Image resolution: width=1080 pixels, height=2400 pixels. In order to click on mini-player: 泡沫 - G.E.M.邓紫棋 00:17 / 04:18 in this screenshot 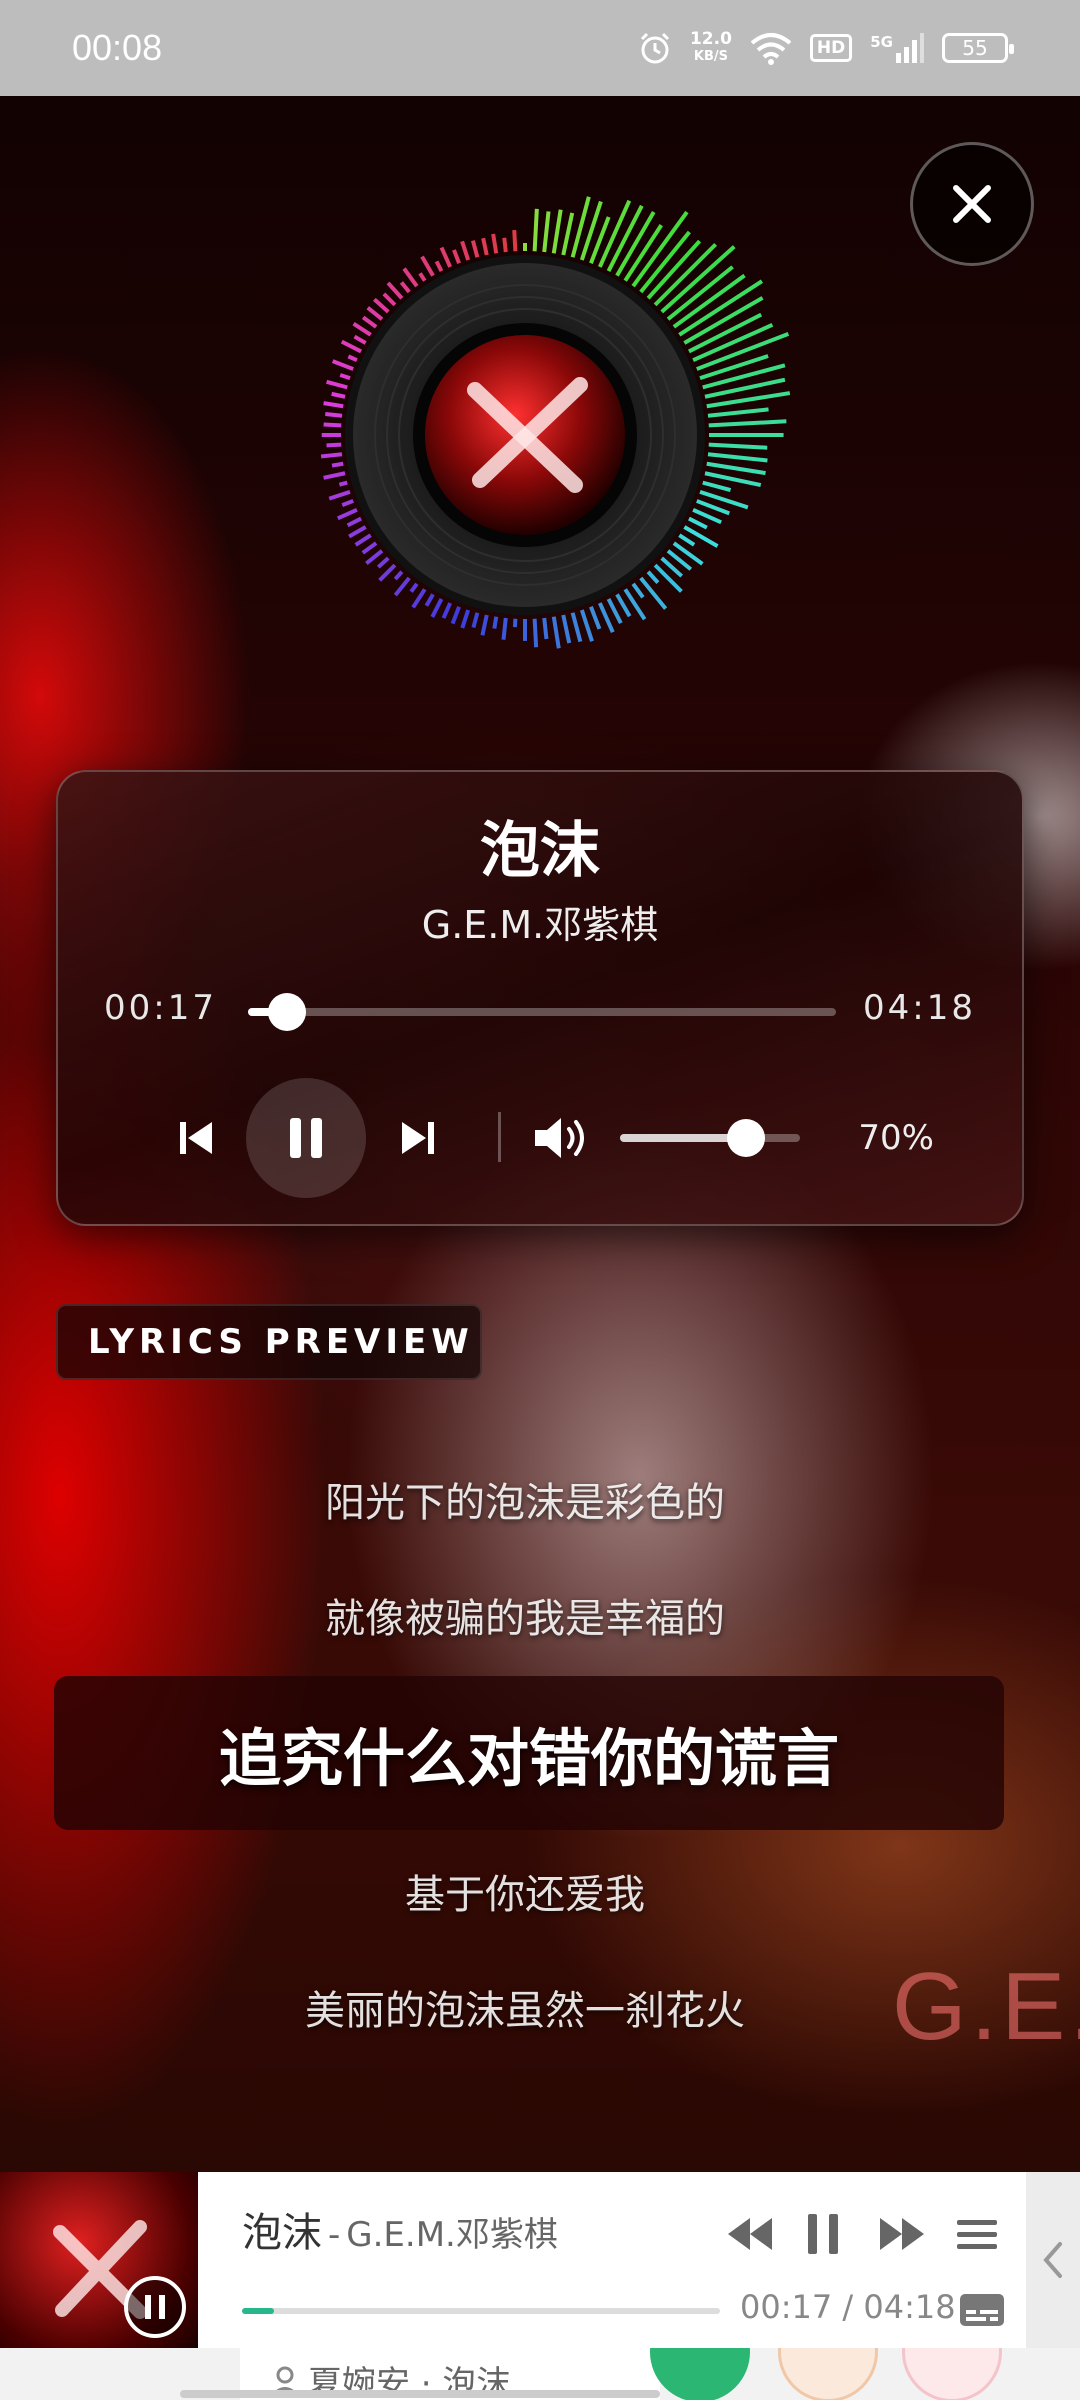, I will do `click(540, 2260)`.